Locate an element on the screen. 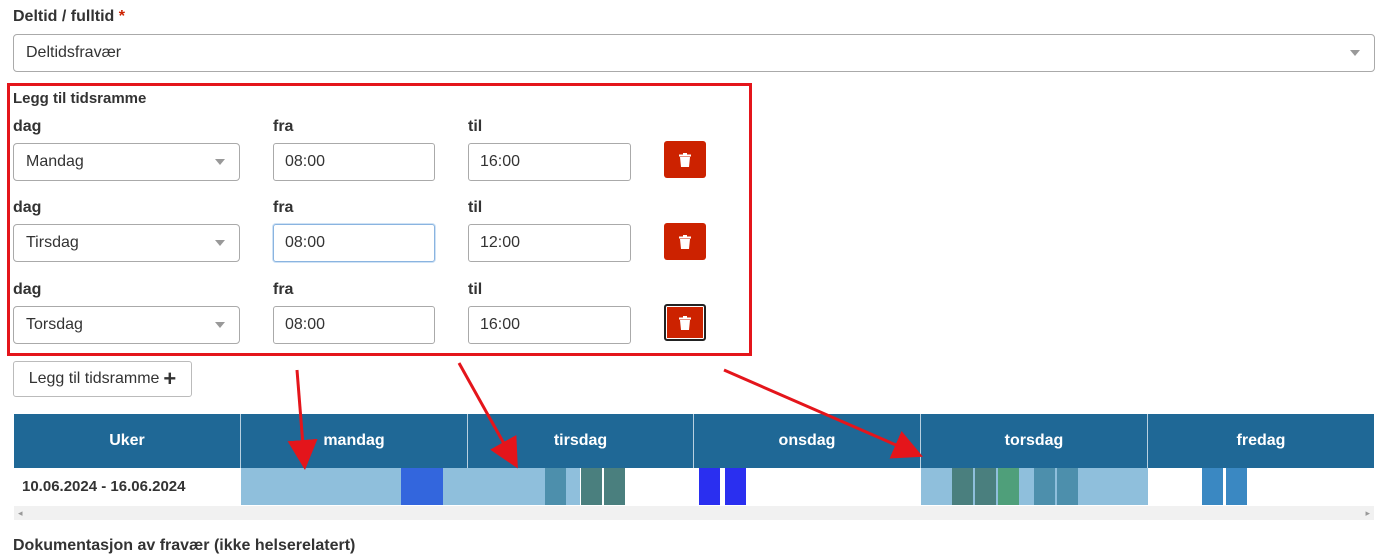 This screenshot has width=1389, height=555. arrow-to-tuesday is located at coordinates (487, 415).